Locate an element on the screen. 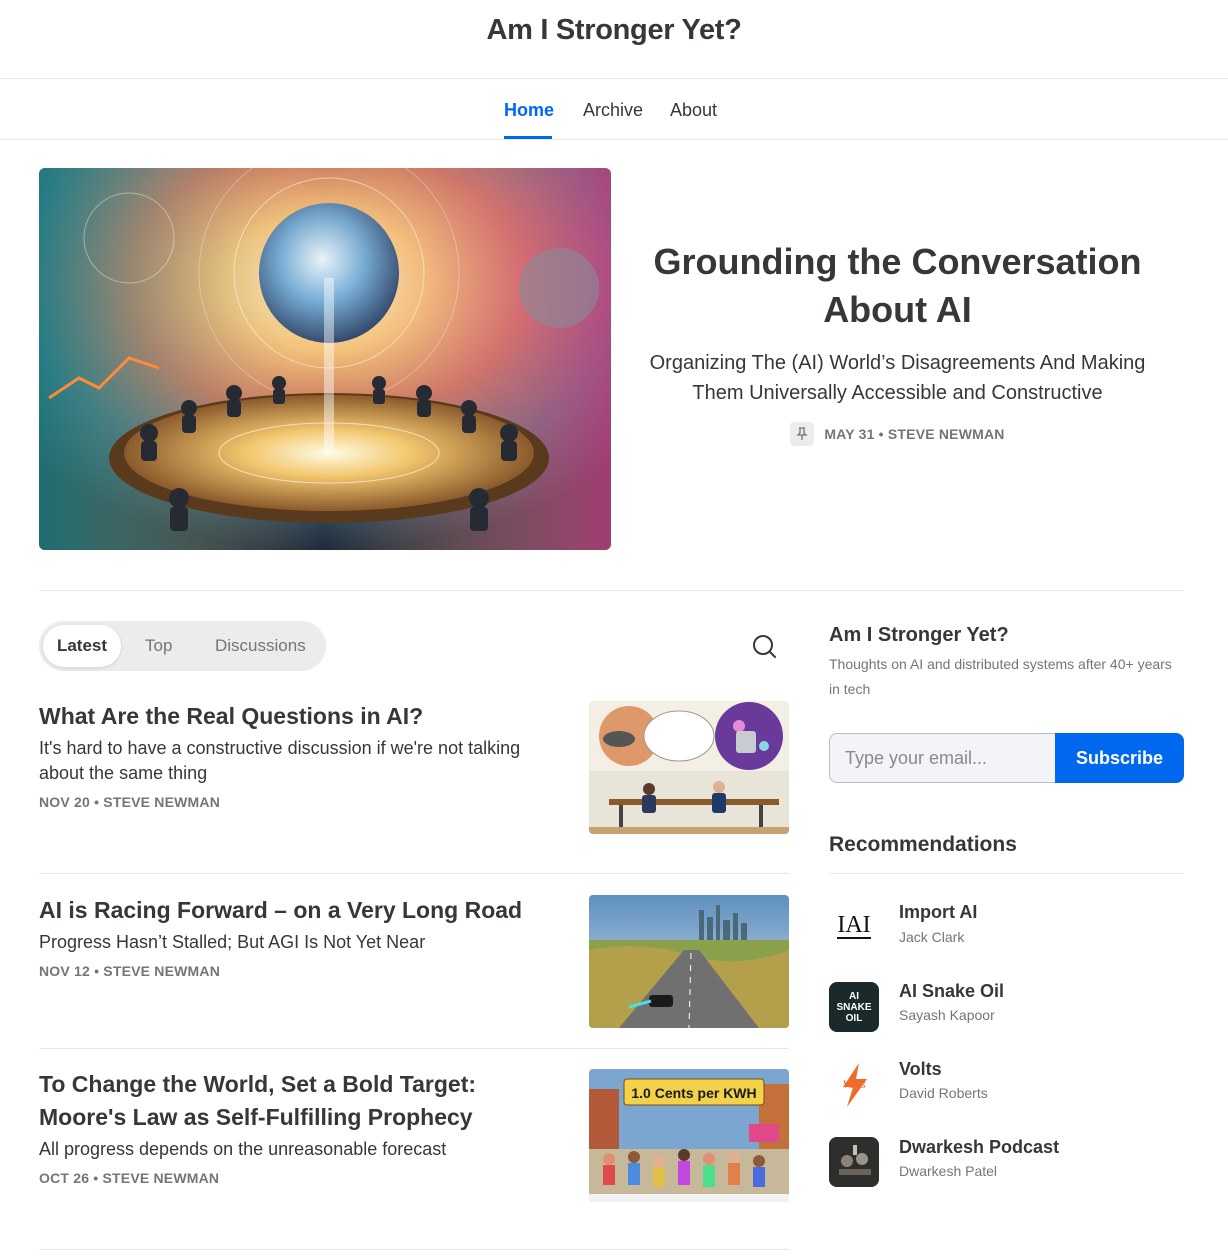 This screenshot has height=1260, width=1228. pin-icon is located at coordinates (802, 434).